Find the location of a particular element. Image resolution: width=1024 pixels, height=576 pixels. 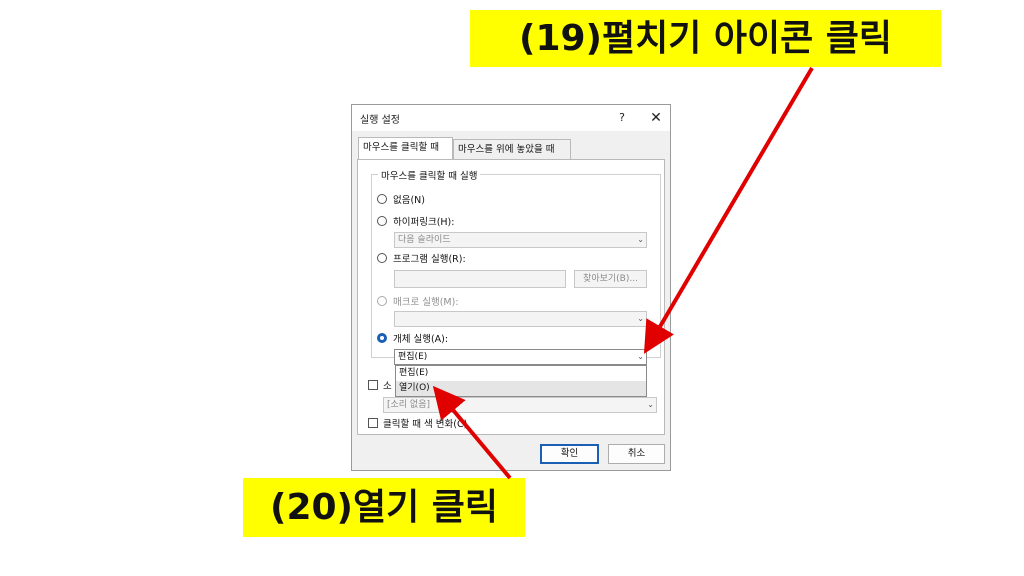

hyperlink-combo-value: 다음 슬라이드 is located at coordinates (424, 240).